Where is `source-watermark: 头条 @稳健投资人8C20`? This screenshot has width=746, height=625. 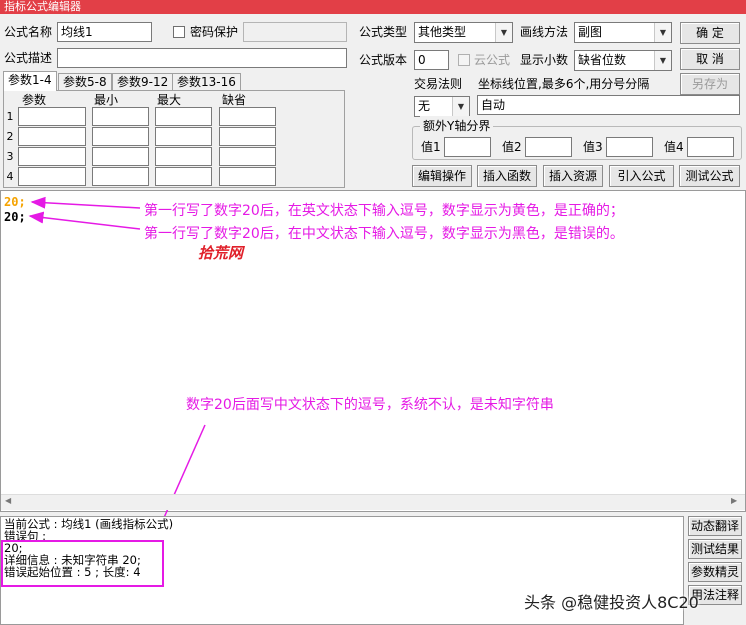
source-watermark: 头条 @稳健投资人8C20 is located at coordinates (611, 602).